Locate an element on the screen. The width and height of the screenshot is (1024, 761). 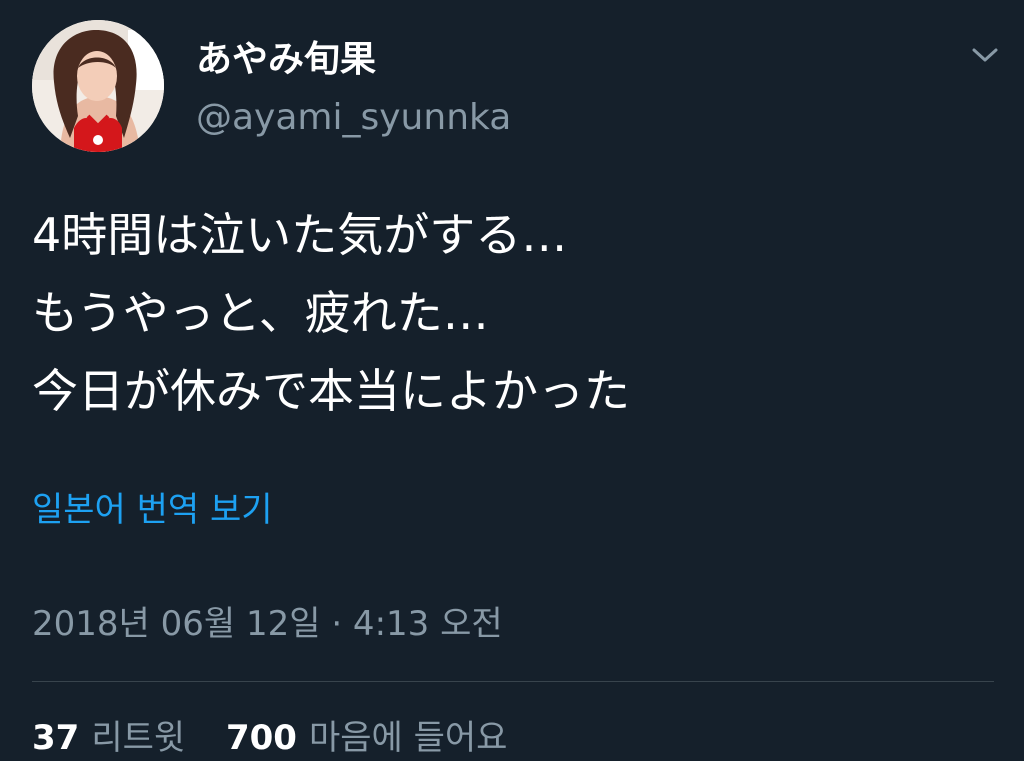
tweet-stats: 37 리트윗 700 마음에 들어요 is located at coordinates (284, 737).